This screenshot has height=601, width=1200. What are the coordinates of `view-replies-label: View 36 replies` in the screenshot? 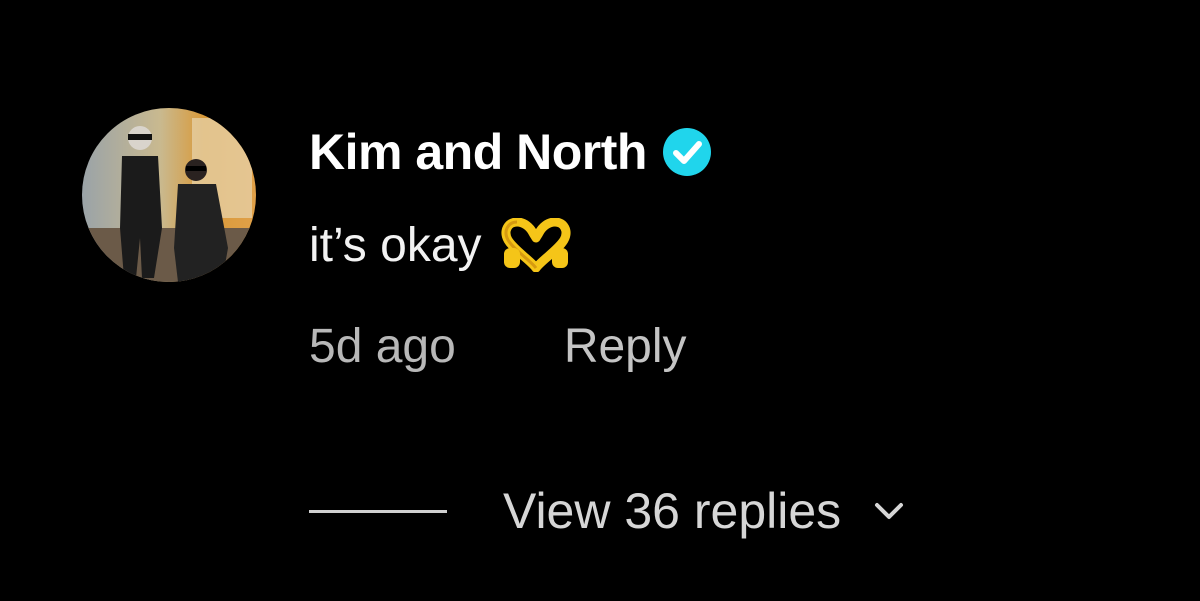 It's located at (672, 511).